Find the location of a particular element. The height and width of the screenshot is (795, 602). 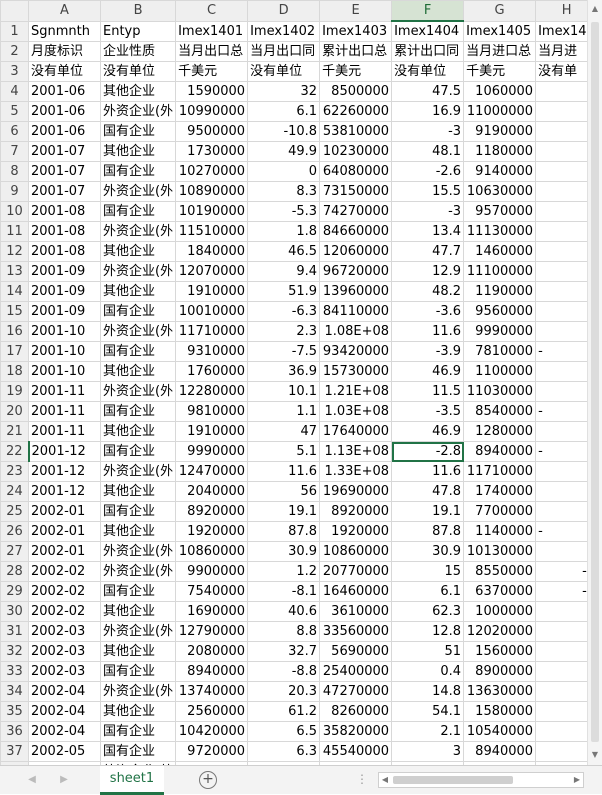

cell-a23: 2001-12 is located at coordinates (64, 471).